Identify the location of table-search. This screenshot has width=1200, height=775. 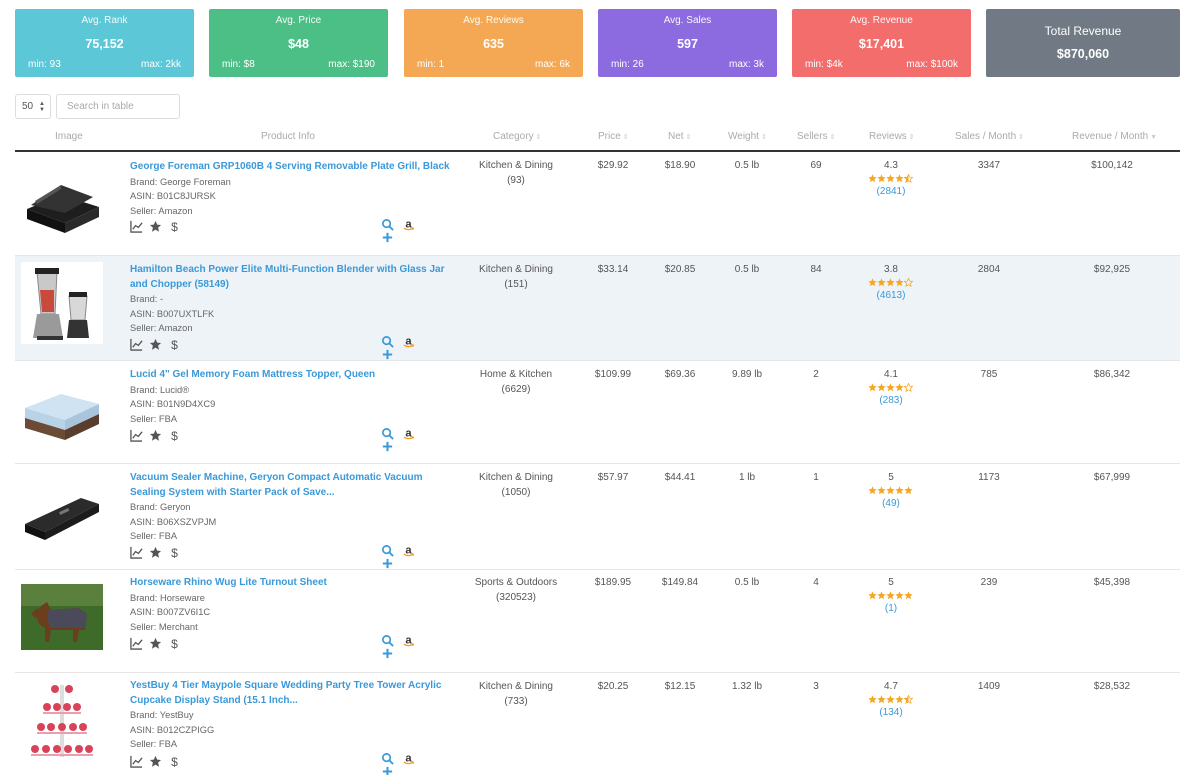
(118, 106).